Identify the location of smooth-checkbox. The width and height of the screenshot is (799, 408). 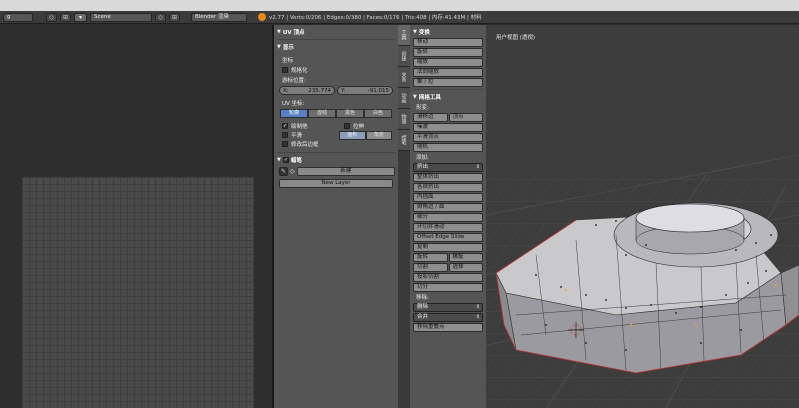
(285, 134).